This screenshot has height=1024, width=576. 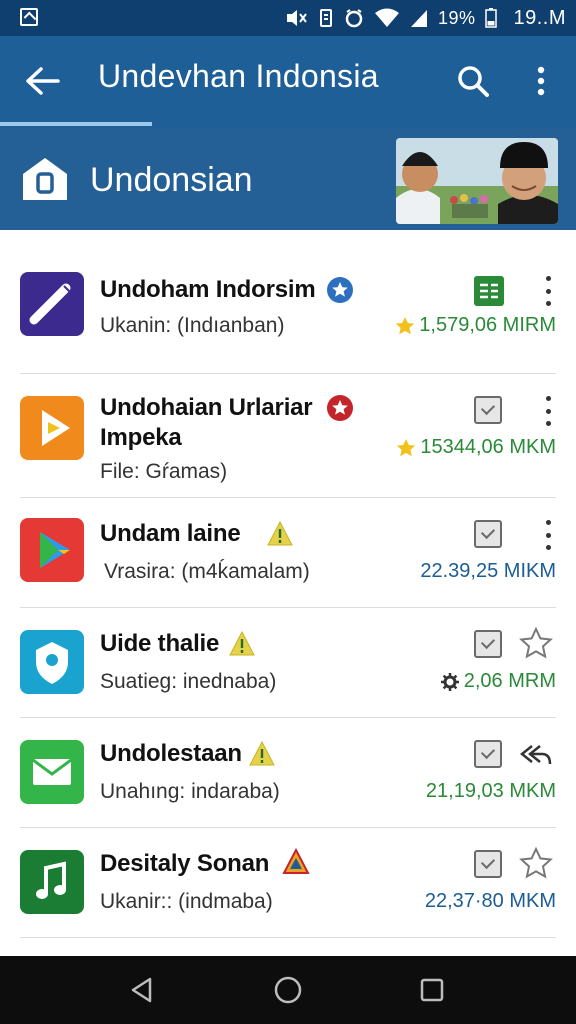 I want to click on back-button, so click(x=42, y=81).